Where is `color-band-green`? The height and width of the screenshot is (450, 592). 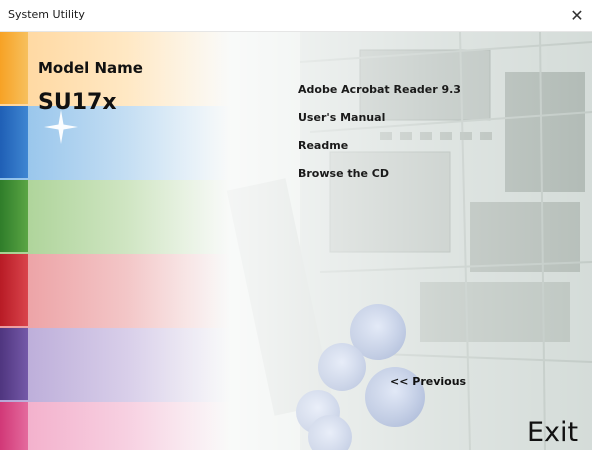
color-band-green is located at coordinates (115, 217).